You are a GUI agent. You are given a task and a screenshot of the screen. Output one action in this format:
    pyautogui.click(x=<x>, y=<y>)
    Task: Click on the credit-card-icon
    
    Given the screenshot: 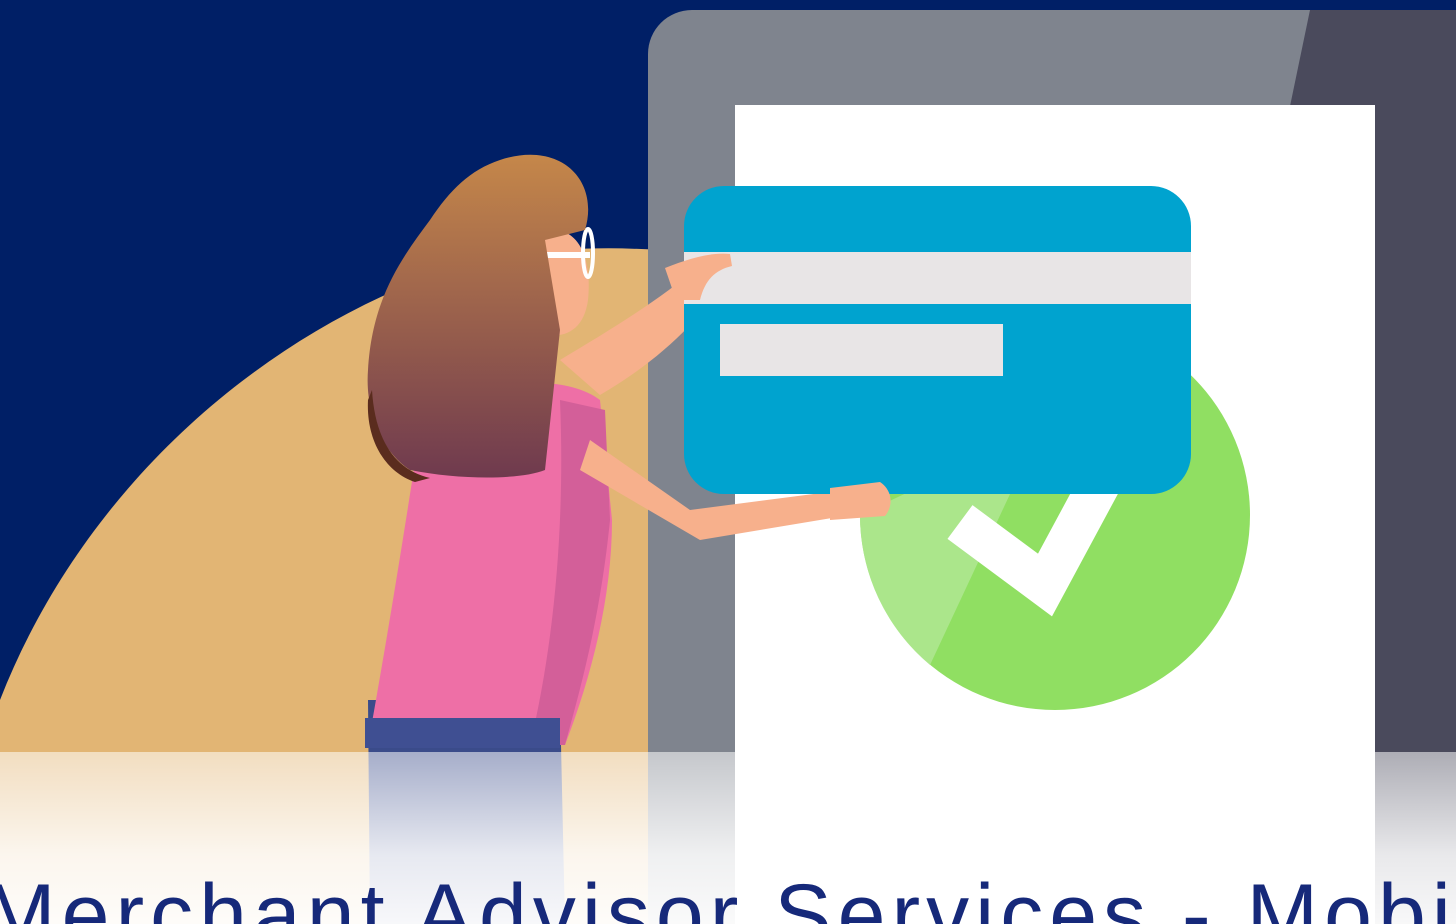 What is the action you would take?
    pyautogui.click(x=937, y=340)
    